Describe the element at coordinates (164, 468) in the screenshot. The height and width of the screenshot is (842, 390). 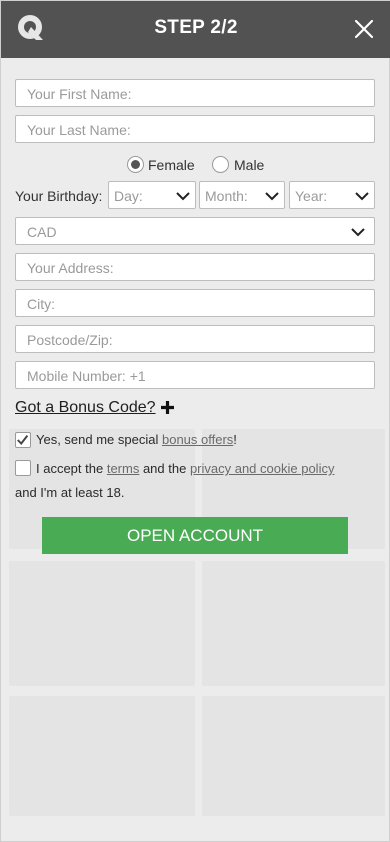
I see `terms-middle: and the` at that location.